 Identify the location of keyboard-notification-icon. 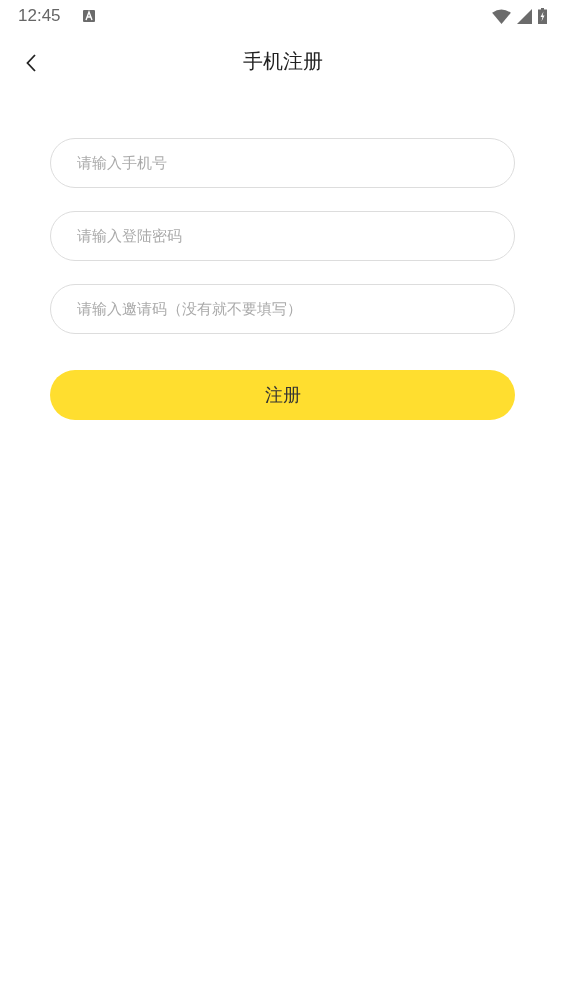
(88, 16).